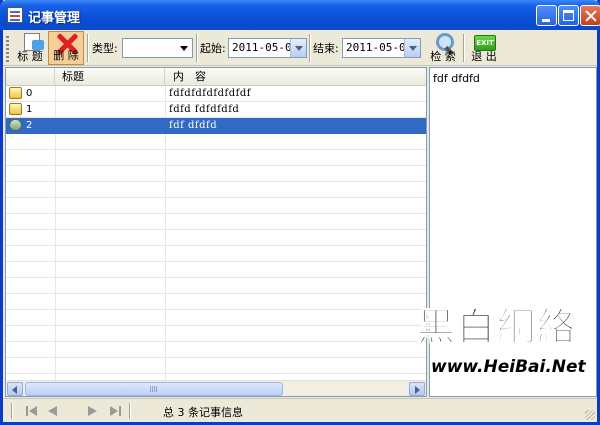  I want to click on window-title: 记事管理, so click(54, 18).